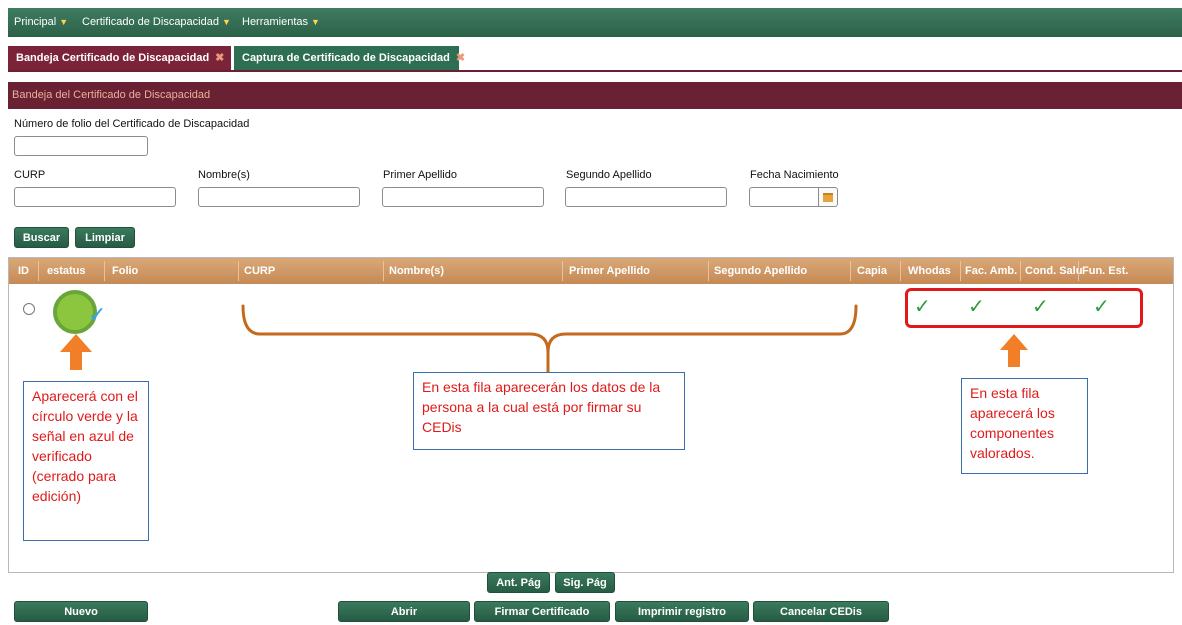  What do you see at coordinates (549, 339) in the screenshot?
I see `bracket-icon` at bounding box center [549, 339].